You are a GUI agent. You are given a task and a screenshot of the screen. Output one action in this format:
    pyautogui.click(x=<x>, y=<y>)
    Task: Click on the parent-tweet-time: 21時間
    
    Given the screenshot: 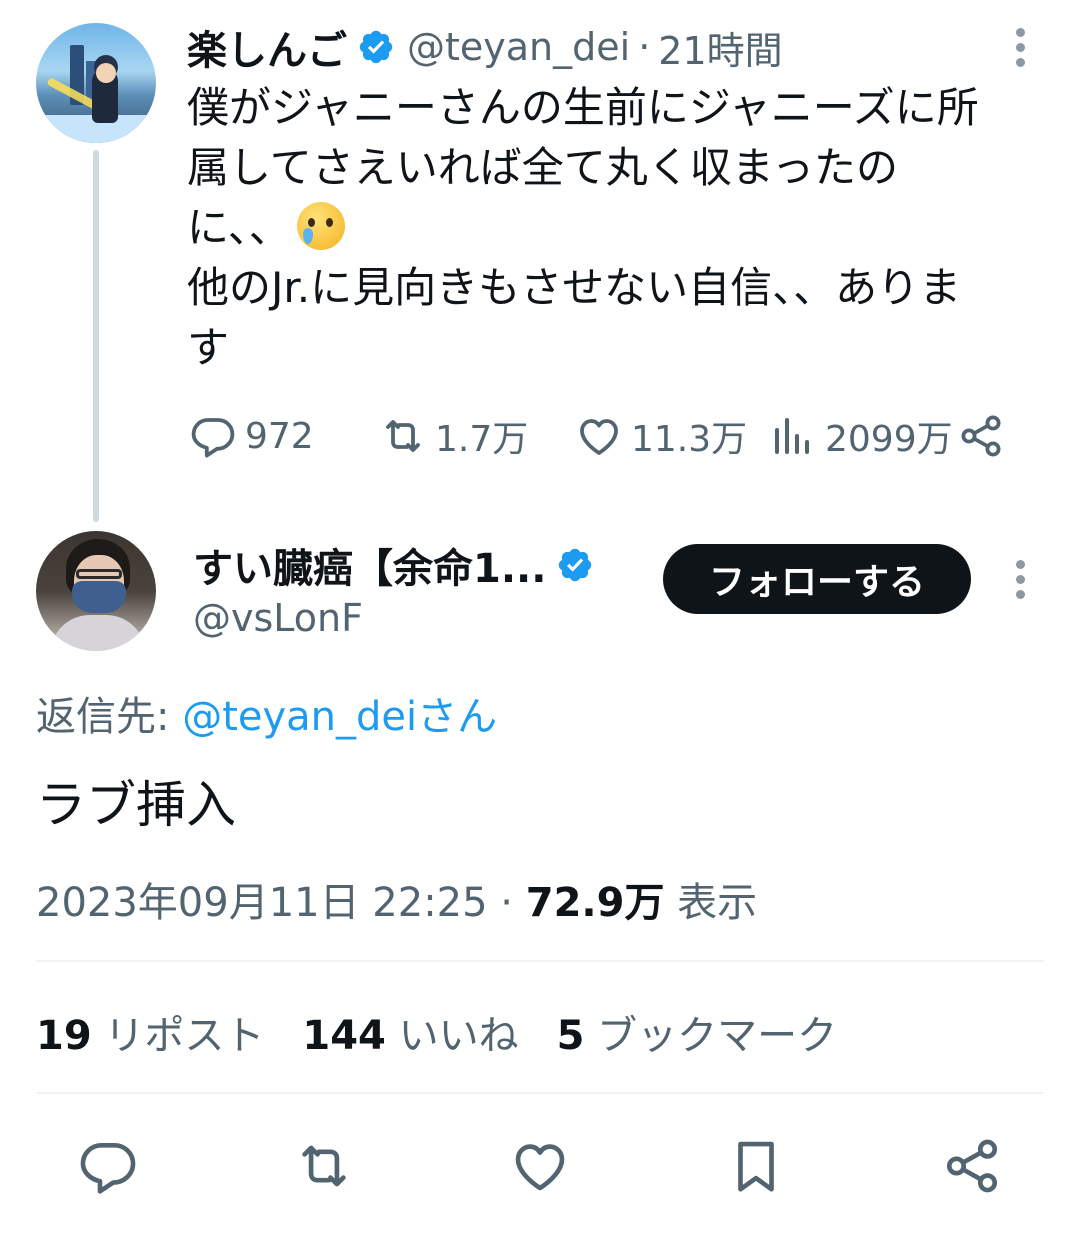 What is the action you would take?
    pyautogui.click(x=720, y=47)
    